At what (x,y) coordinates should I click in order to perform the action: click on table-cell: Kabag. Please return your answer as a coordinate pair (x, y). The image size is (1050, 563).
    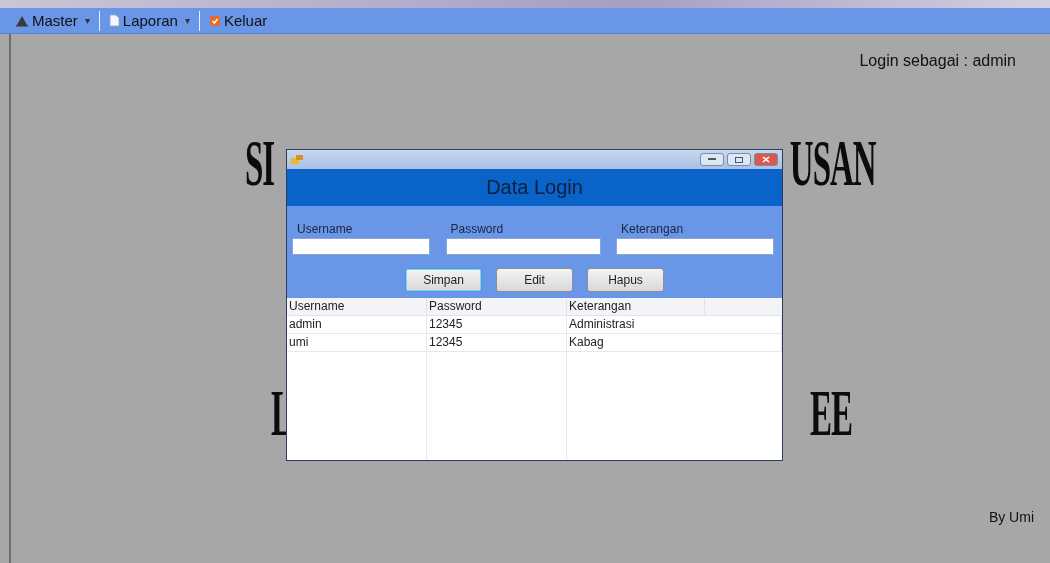
    Looking at the image, I should click on (674, 343).